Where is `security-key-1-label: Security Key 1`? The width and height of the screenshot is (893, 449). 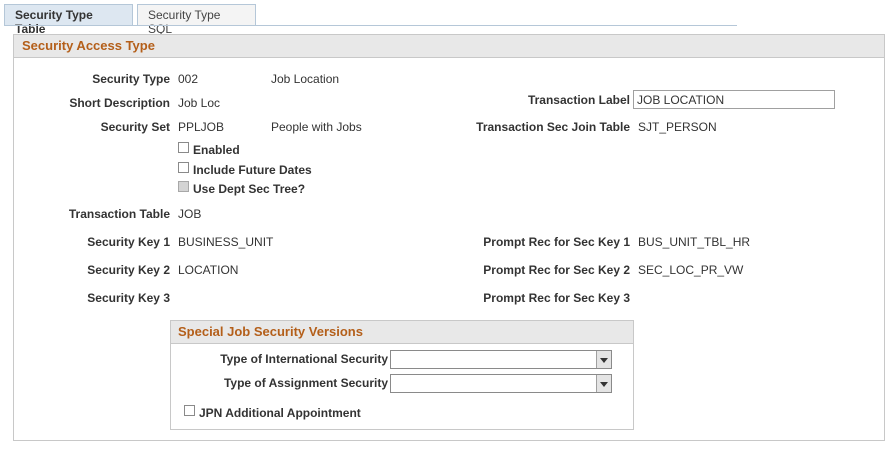
security-key-1-label: Security Key 1 is located at coordinates (128, 242).